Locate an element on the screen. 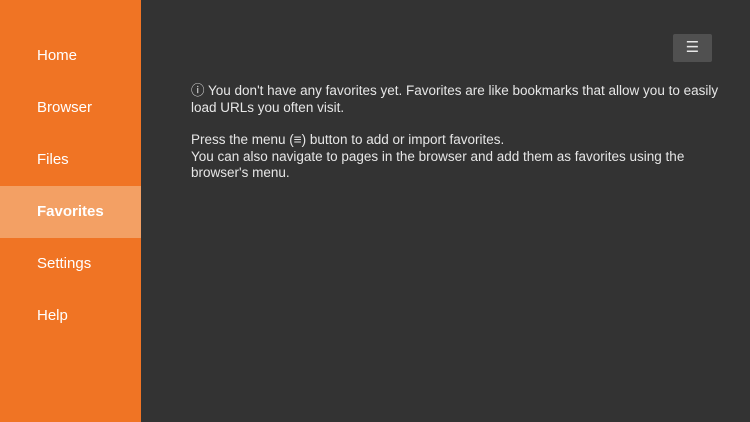 This screenshot has width=750, height=422. sidebar-item-label: Favorites is located at coordinates (70, 211).